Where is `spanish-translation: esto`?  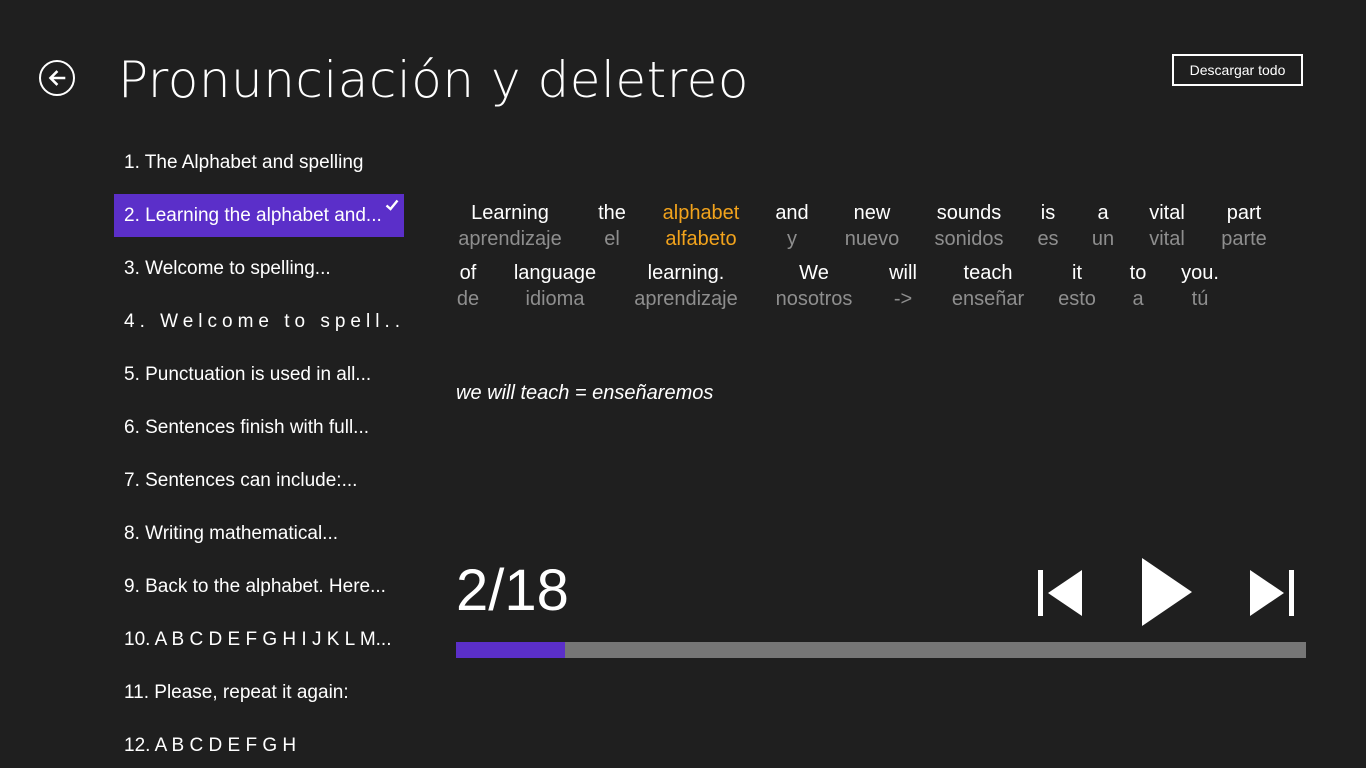
spanish-translation: esto is located at coordinates (1077, 299).